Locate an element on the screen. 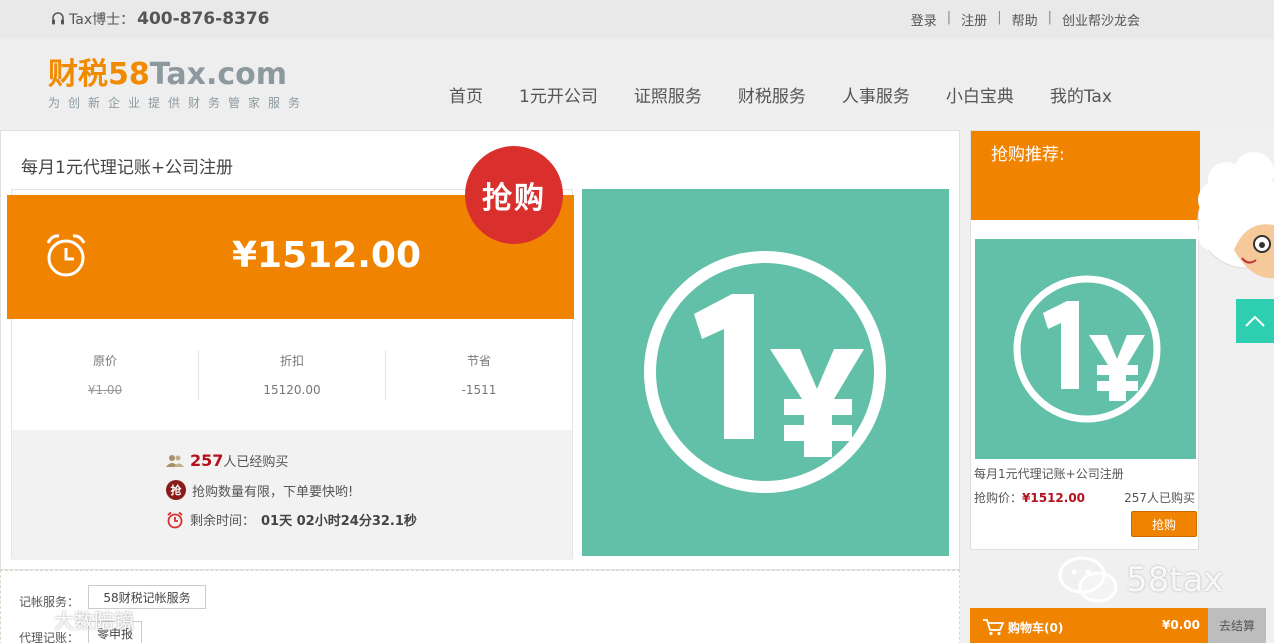 This screenshot has width=1274, height=643. top-links: 登录 | 注册 | 帮助 | 创业帮沙龙会 is located at coordinates (1025, 19).